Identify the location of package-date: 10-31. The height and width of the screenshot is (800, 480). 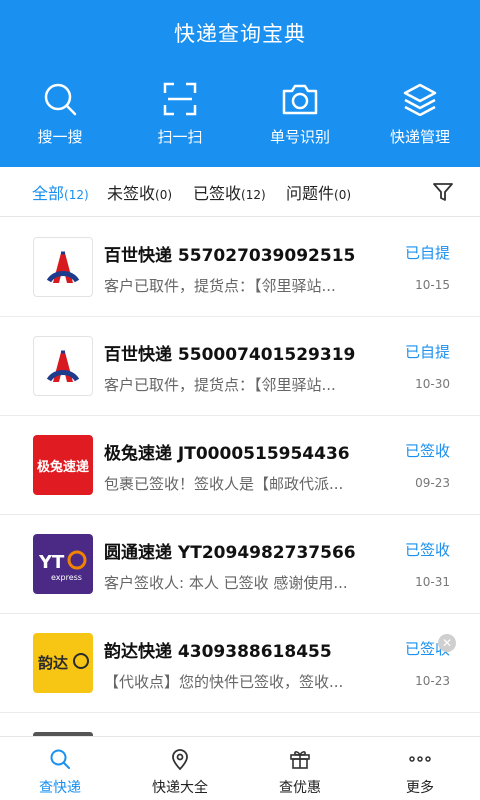
(432, 582).